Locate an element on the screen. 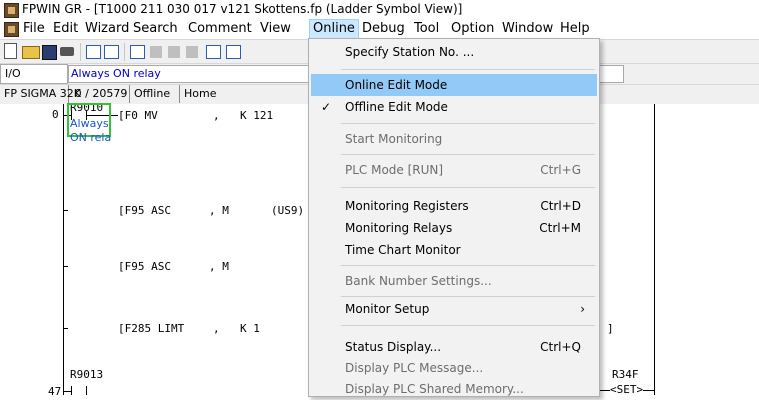  menu-item-monitor-setup: Monitor Setup › is located at coordinates (454, 309).